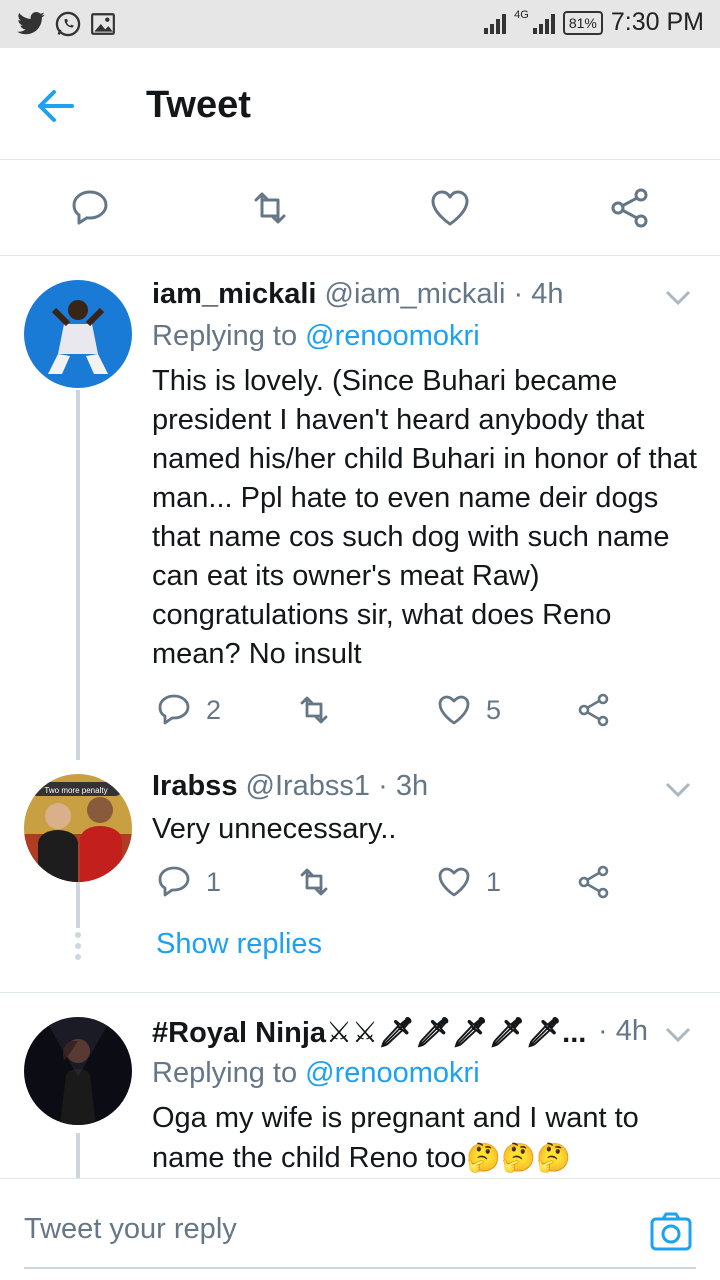  What do you see at coordinates (68, 24) in the screenshot?
I see `whatsapp-icon` at bounding box center [68, 24].